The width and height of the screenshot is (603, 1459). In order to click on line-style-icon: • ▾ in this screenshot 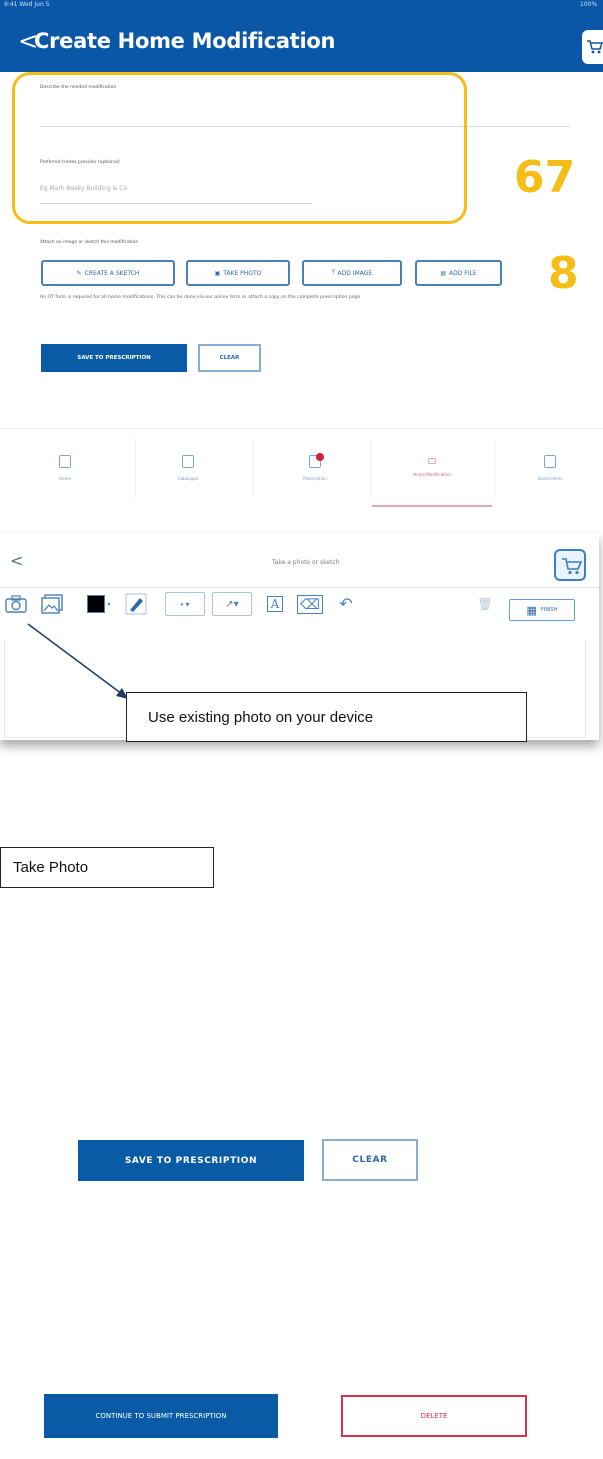, I will do `click(185, 604)`.